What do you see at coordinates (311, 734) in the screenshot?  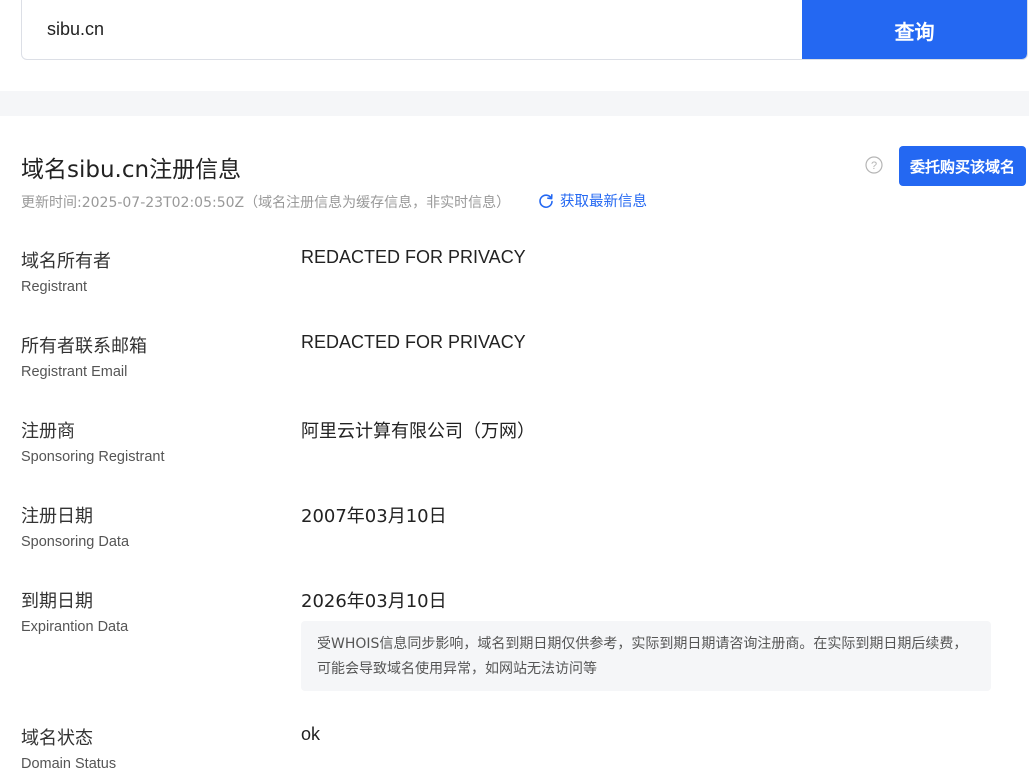 I see `domain-status-value: ok` at bounding box center [311, 734].